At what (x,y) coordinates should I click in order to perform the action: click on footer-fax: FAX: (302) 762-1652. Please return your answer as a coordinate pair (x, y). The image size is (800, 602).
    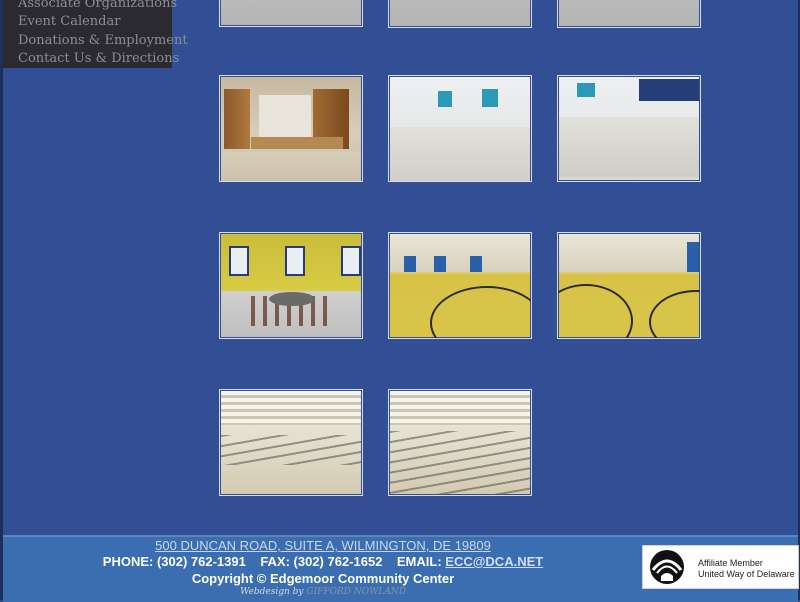
    Looking at the image, I should click on (321, 561).